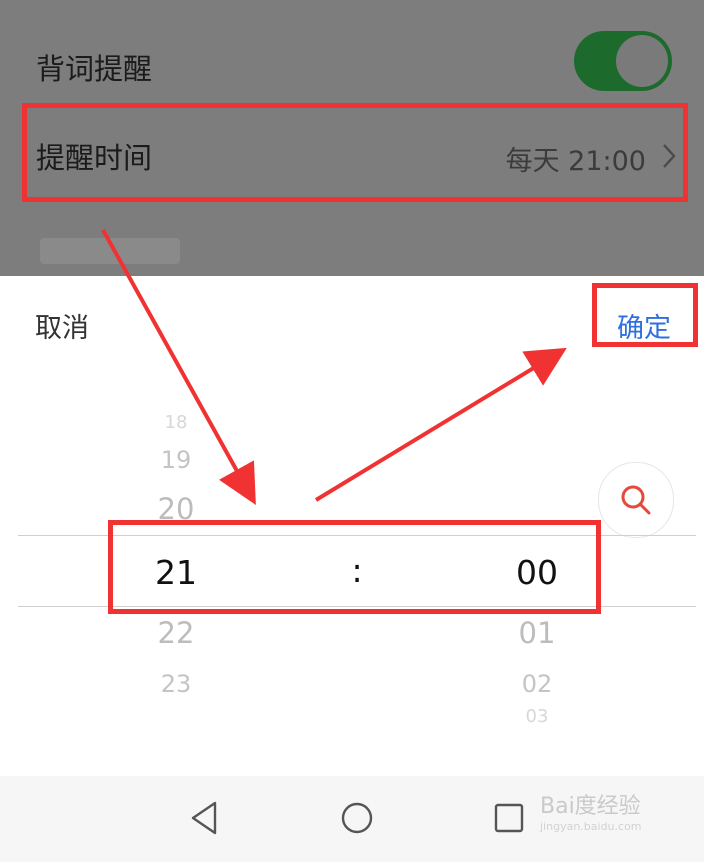 Image resolution: width=704 pixels, height=862 pixels. I want to click on reminder-toggle, so click(623, 61).